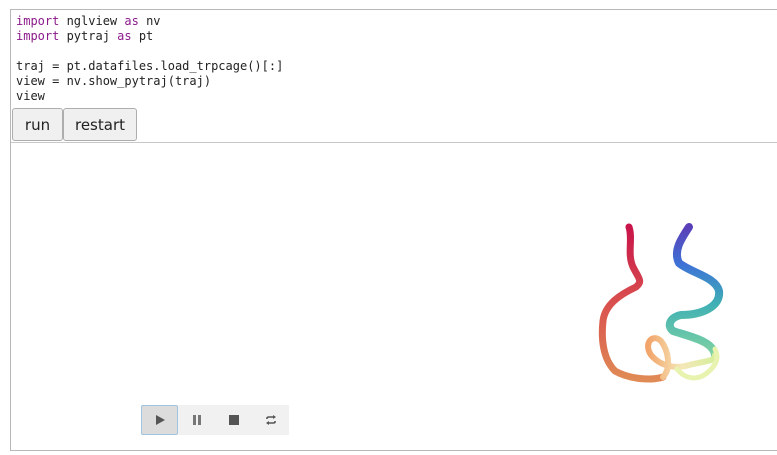 This screenshot has width=777, height=455. I want to click on code-token: nv, so click(149, 21).